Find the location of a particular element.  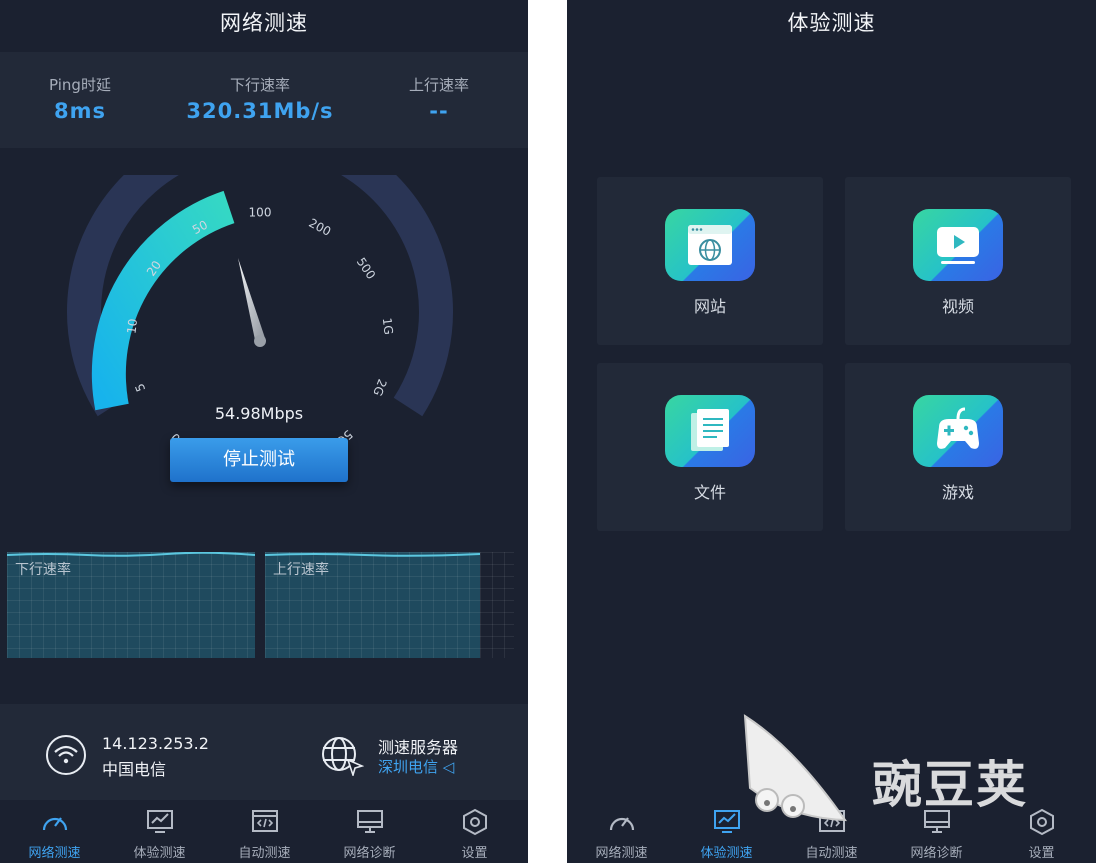

tab-settings: 设置 is located at coordinates (474, 831).